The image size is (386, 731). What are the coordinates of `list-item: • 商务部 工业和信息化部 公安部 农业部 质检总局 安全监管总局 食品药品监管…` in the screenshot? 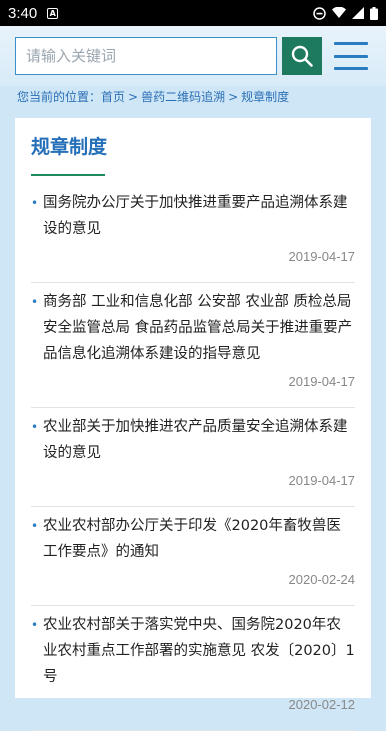 It's located at (193, 345).